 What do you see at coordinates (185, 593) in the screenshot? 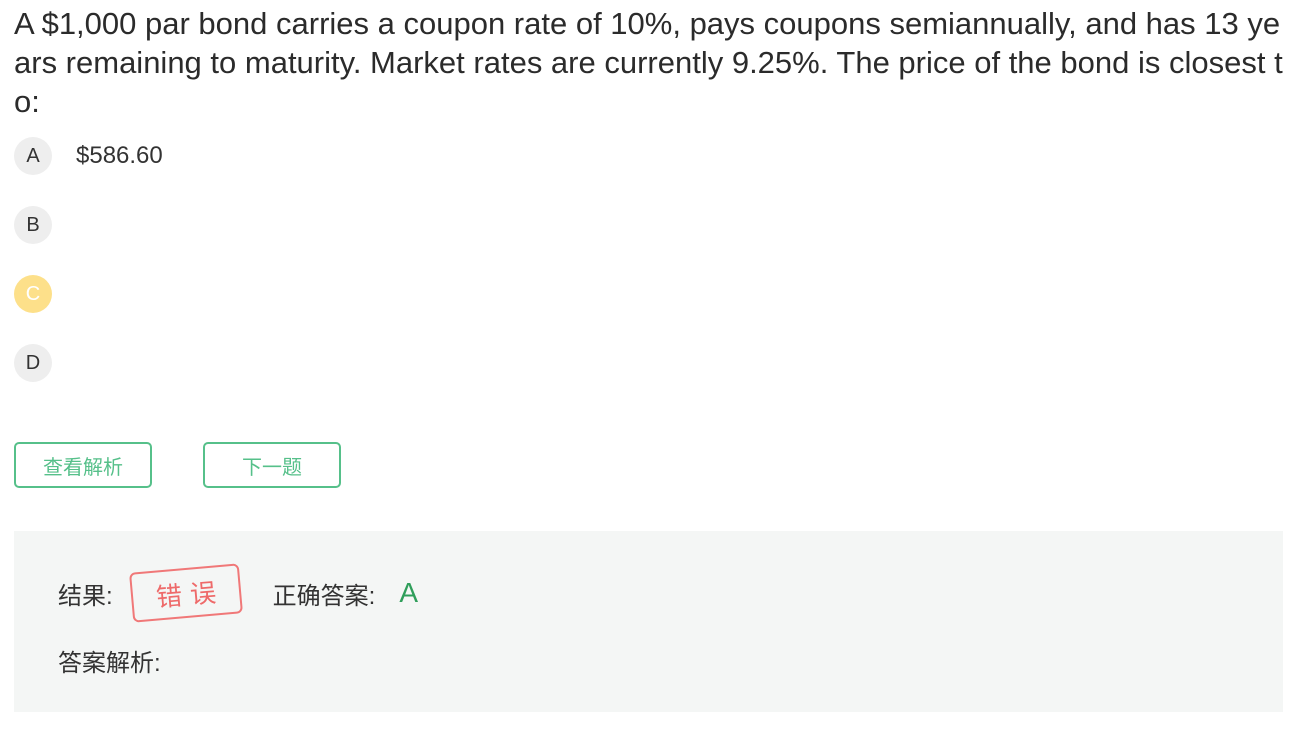
I see `wrong-stamp: 错误` at bounding box center [185, 593].